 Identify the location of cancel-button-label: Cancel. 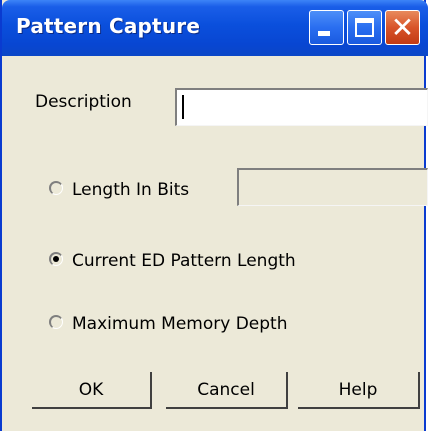
(226, 390).